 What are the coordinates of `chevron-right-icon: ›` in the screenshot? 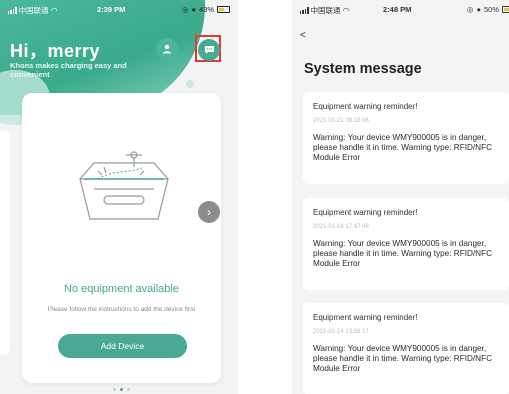 It's located at (209, 212).